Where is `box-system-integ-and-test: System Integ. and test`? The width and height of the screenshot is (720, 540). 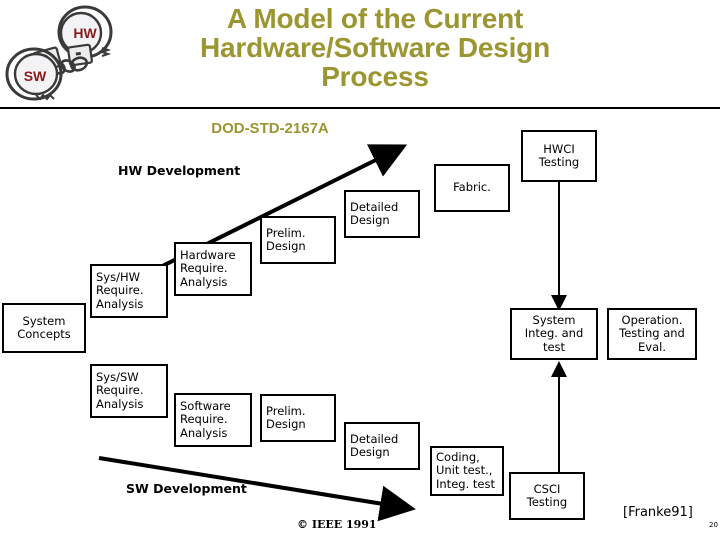 box-system-integ-and-test: System Integ. and test is located at coordinates (554, 334).